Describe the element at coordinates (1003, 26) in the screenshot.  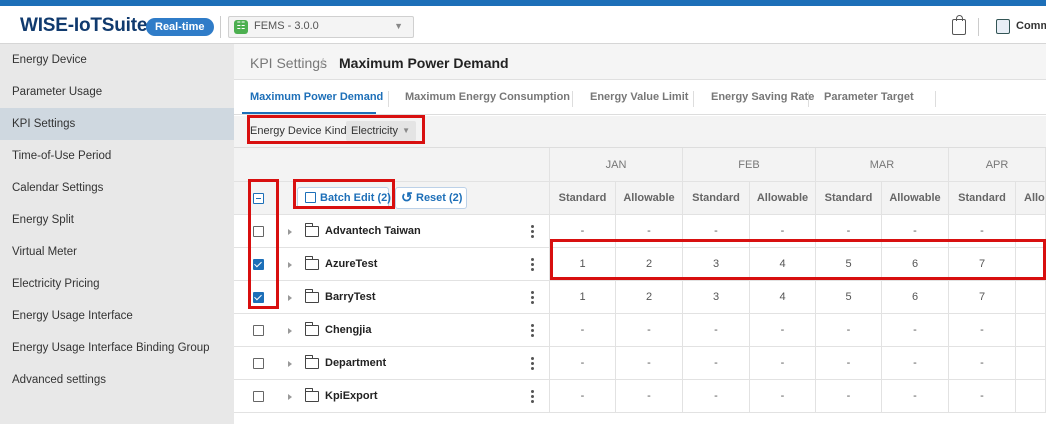
I see `community-icon` at that location.